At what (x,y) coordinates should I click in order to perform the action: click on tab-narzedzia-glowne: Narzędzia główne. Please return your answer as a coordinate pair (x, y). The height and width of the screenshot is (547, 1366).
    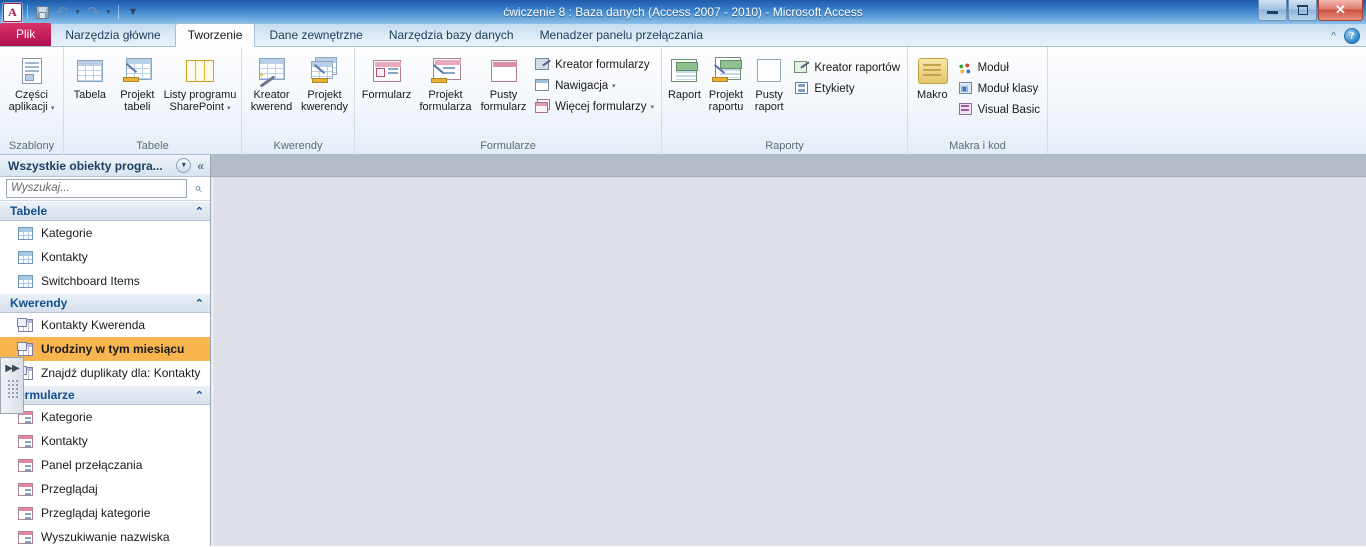
    Looking at the image, I should click on (112, 35).